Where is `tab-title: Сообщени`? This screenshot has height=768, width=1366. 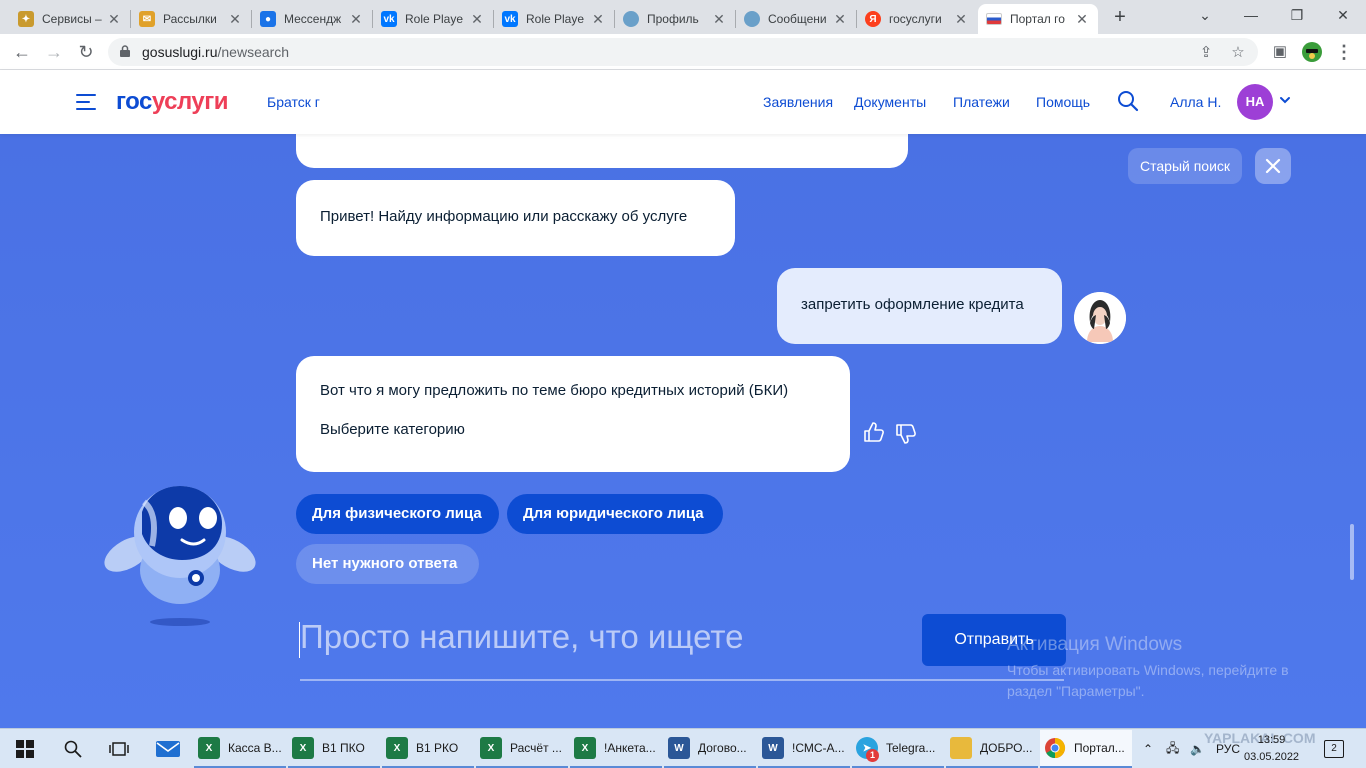
tab-title: Сообщени is located at coordinates (797, 19).